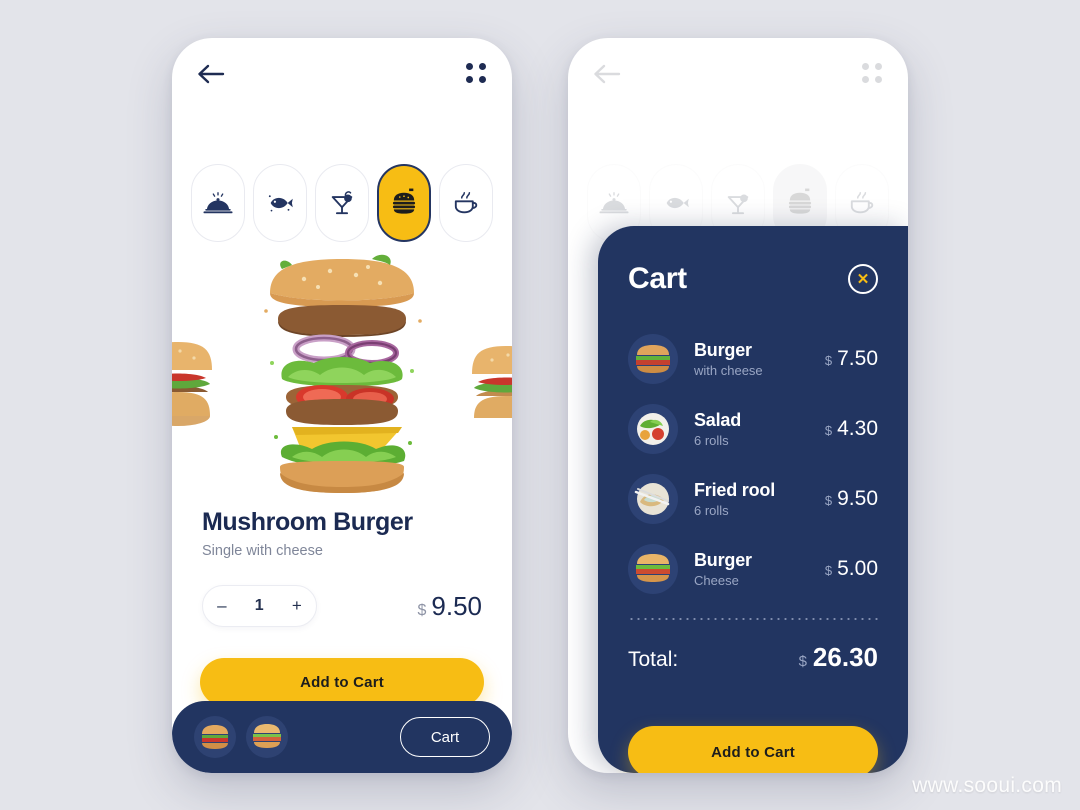 The height and width of the screenshot is (810, 1080). I want to click on close-cart-button: ✕, so click(863, 279).